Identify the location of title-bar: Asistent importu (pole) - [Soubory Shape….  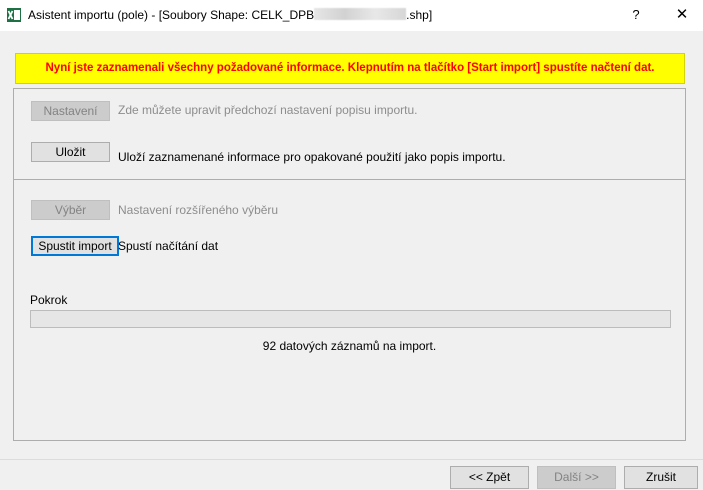
(351, 15).